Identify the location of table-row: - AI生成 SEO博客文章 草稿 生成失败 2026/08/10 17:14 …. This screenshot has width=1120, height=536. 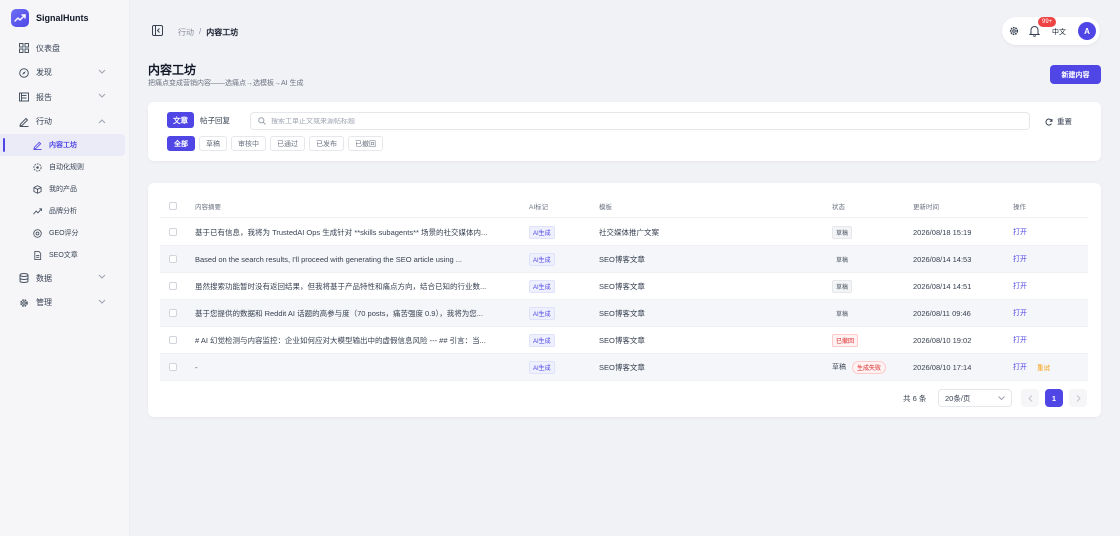
(624, 367).